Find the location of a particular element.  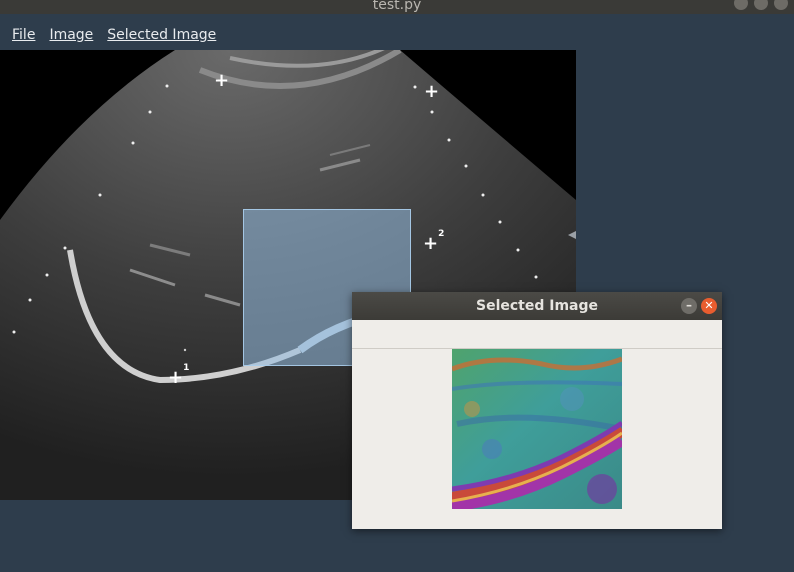

dialog-toolbar is located at coordinates (537, 334).